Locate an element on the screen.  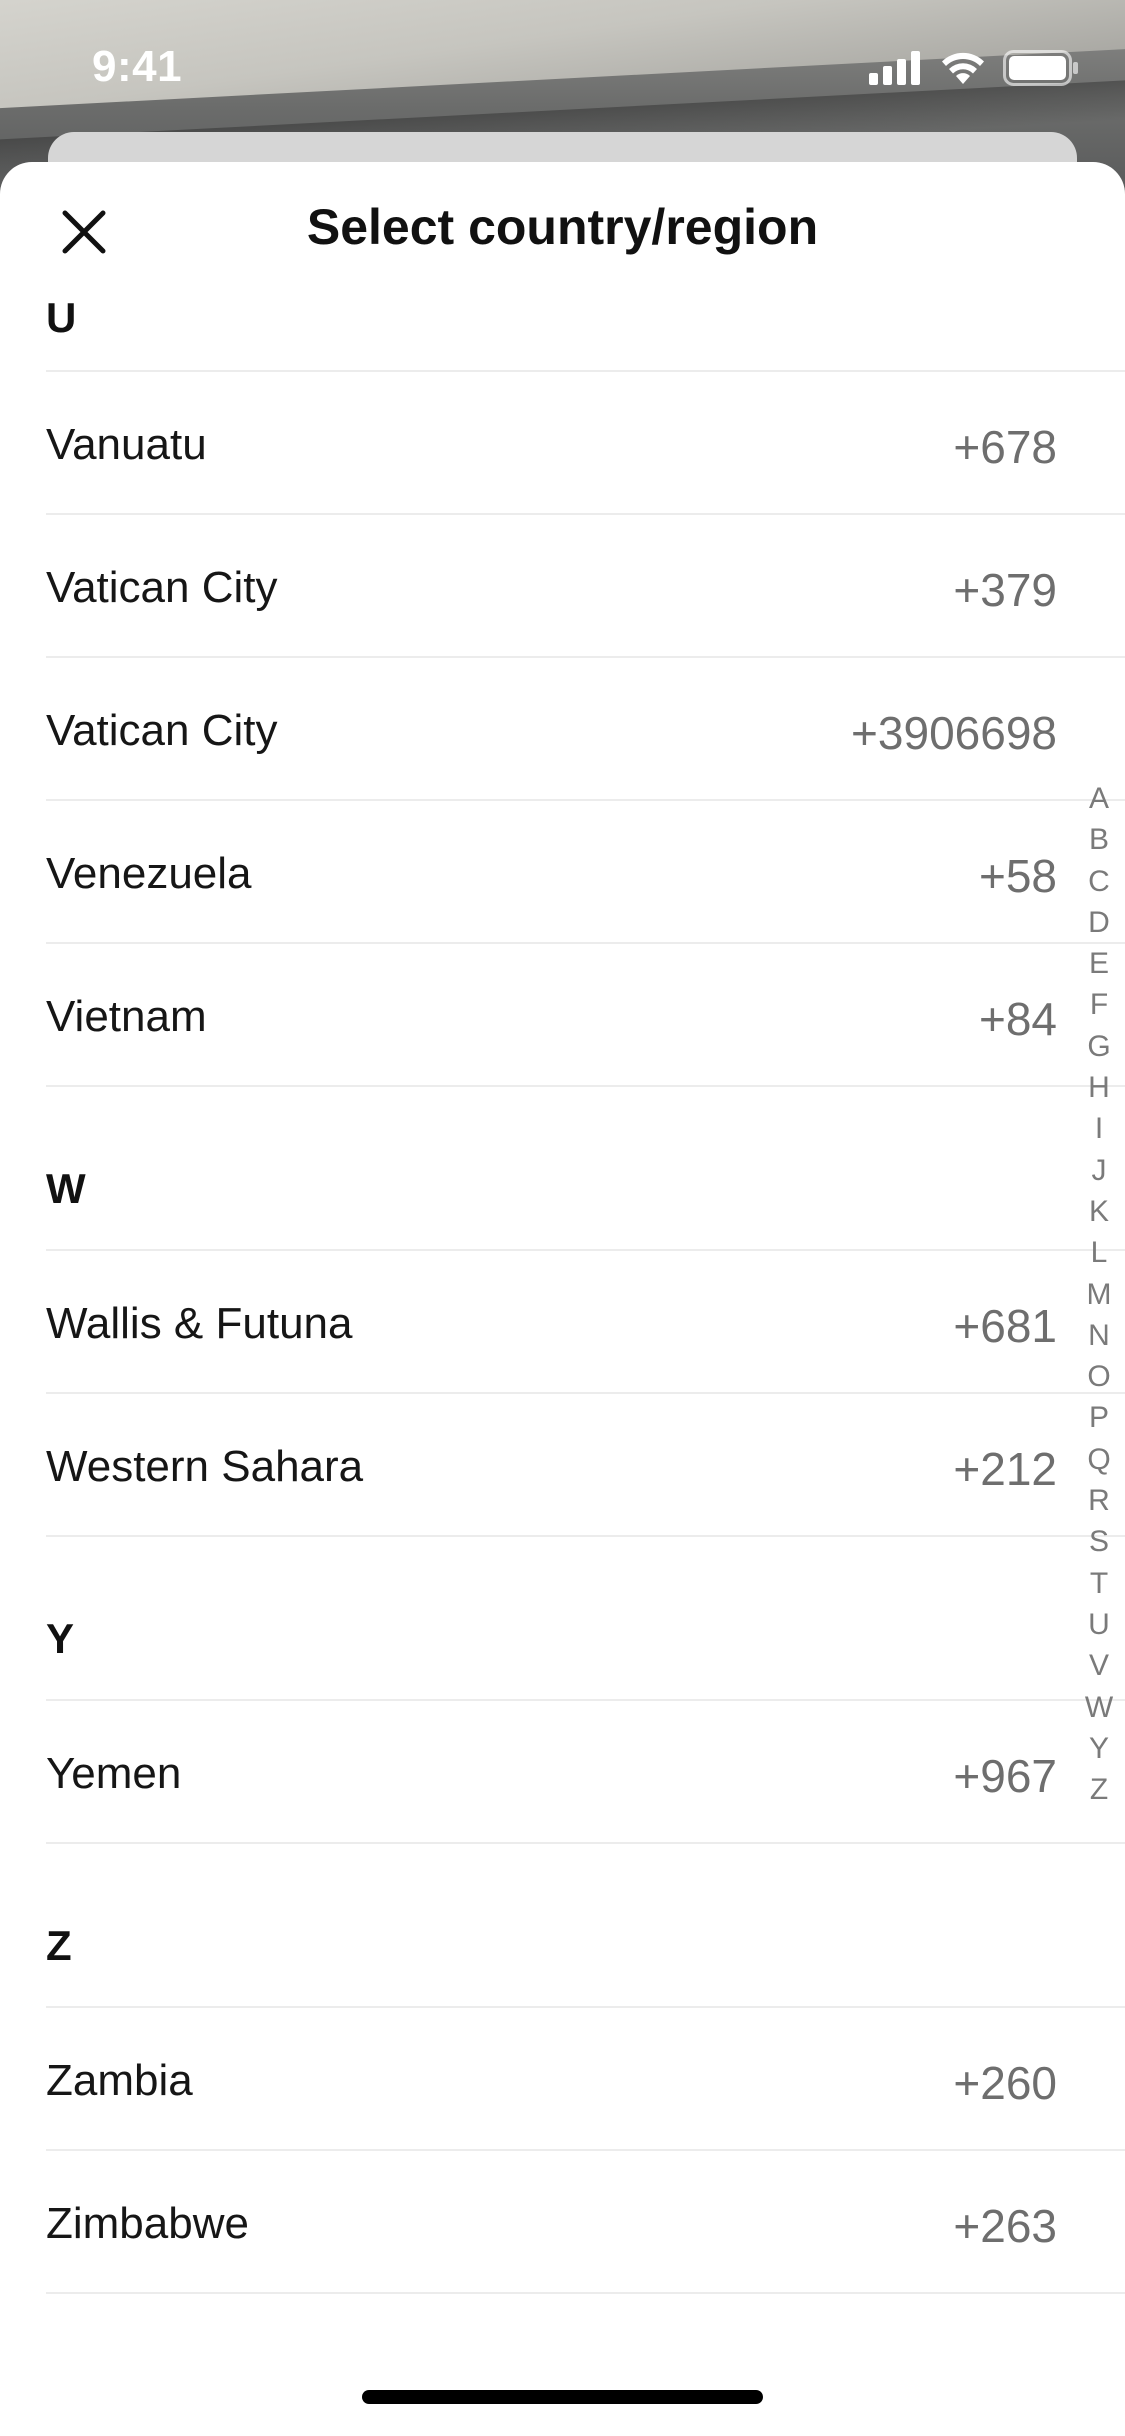
dial-code: +263 is located at coordinates (1005, 2226).